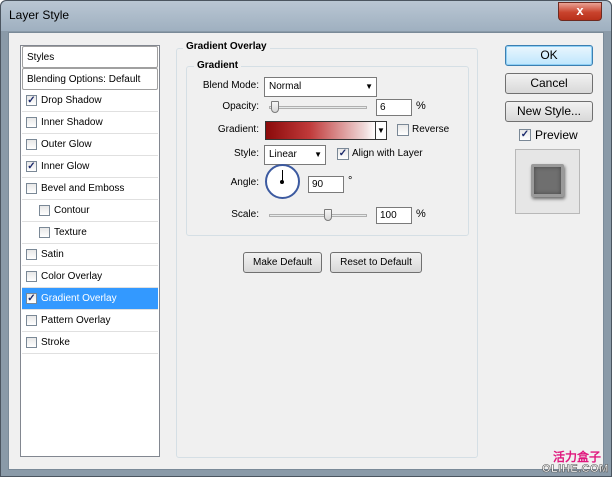 Image resolution: width=612 pixels, height=477 pixels. Describe the element at coordinates (72, 210) in the screenshot. I see `style-item-label: Contour` at that location.